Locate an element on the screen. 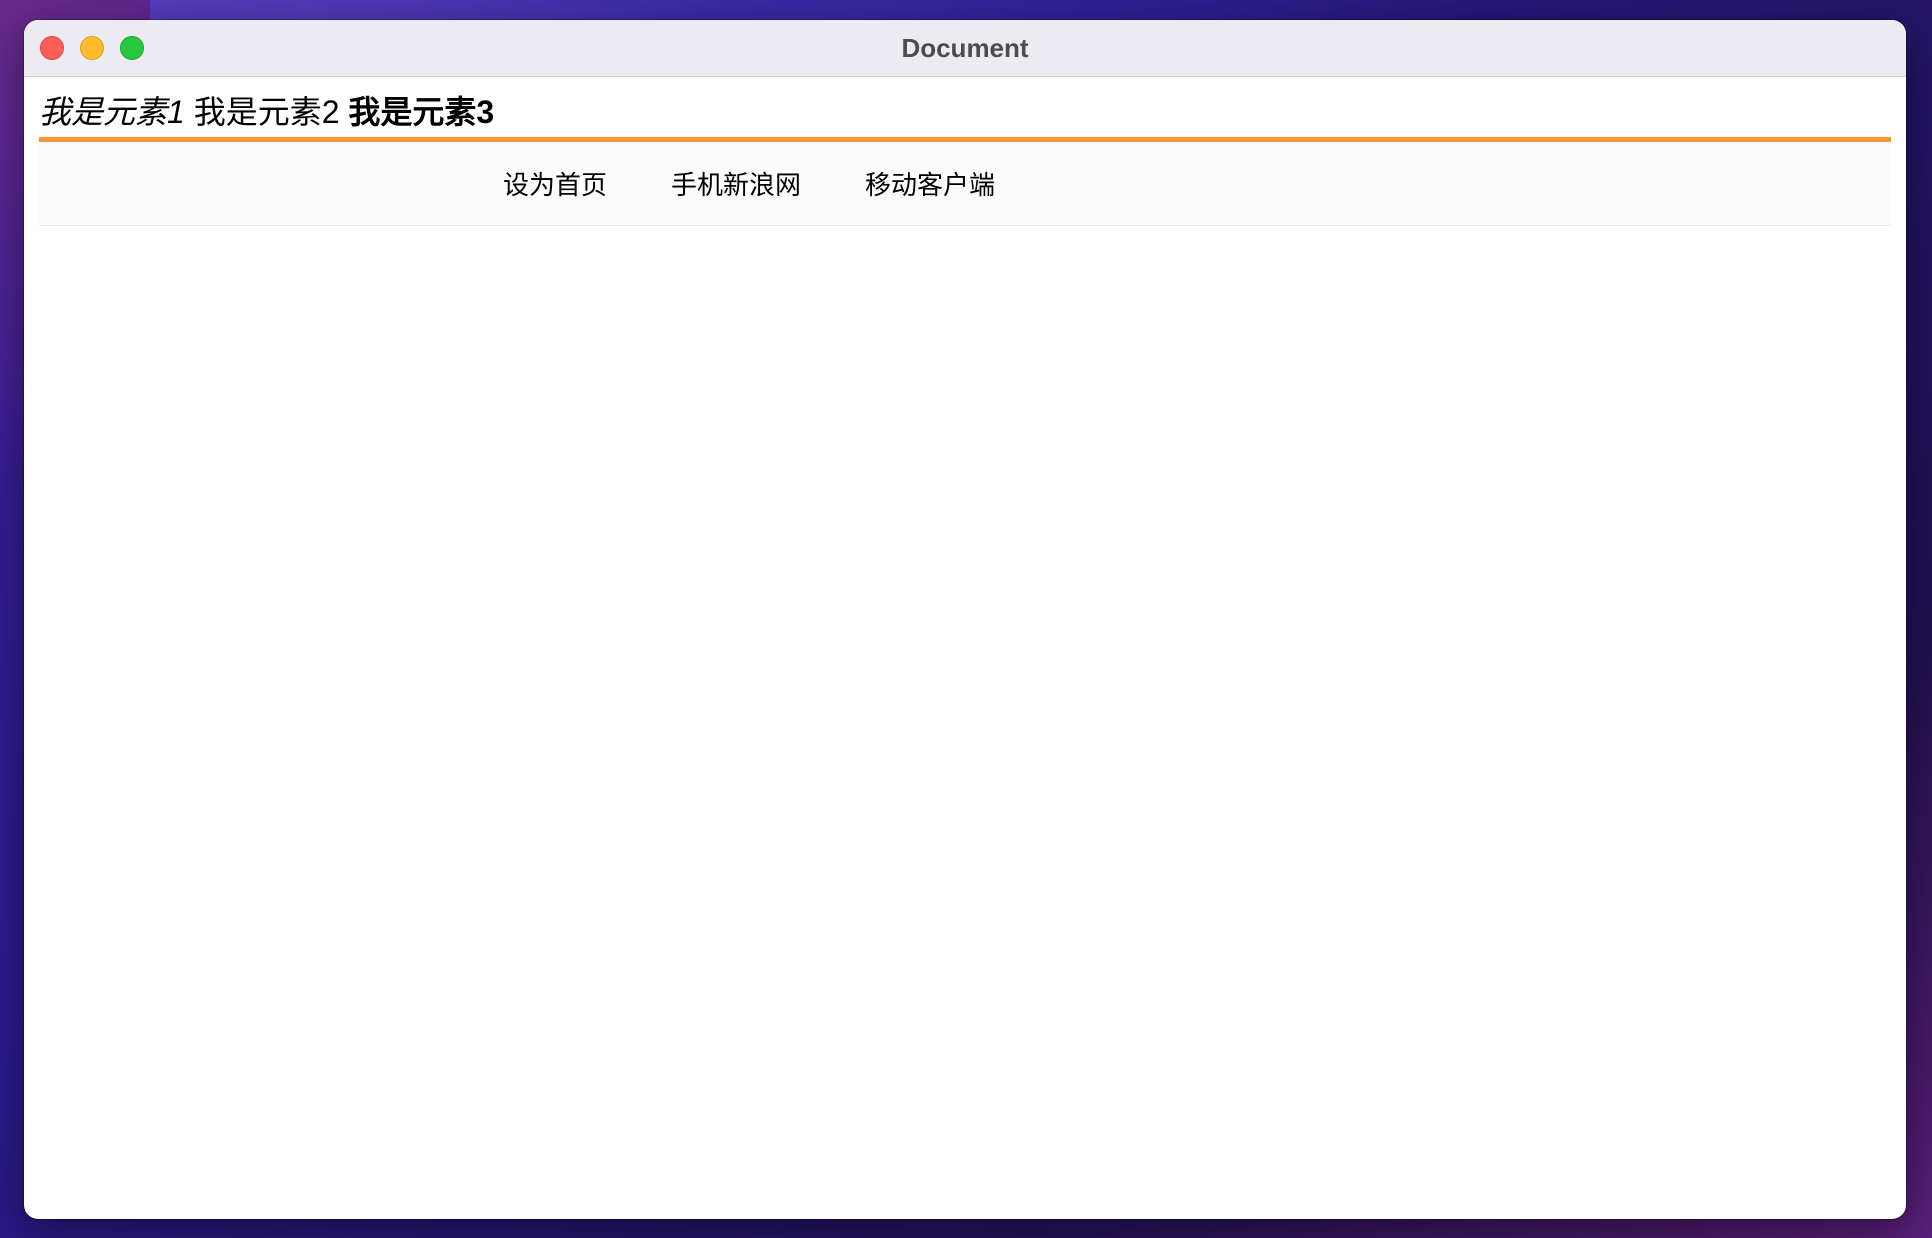 Image resolution: width=1932 pixels, height=1238 pixels. nav-links: 设为首页 手机新浪网 移动客户端 is located at coordinates (749, 183).